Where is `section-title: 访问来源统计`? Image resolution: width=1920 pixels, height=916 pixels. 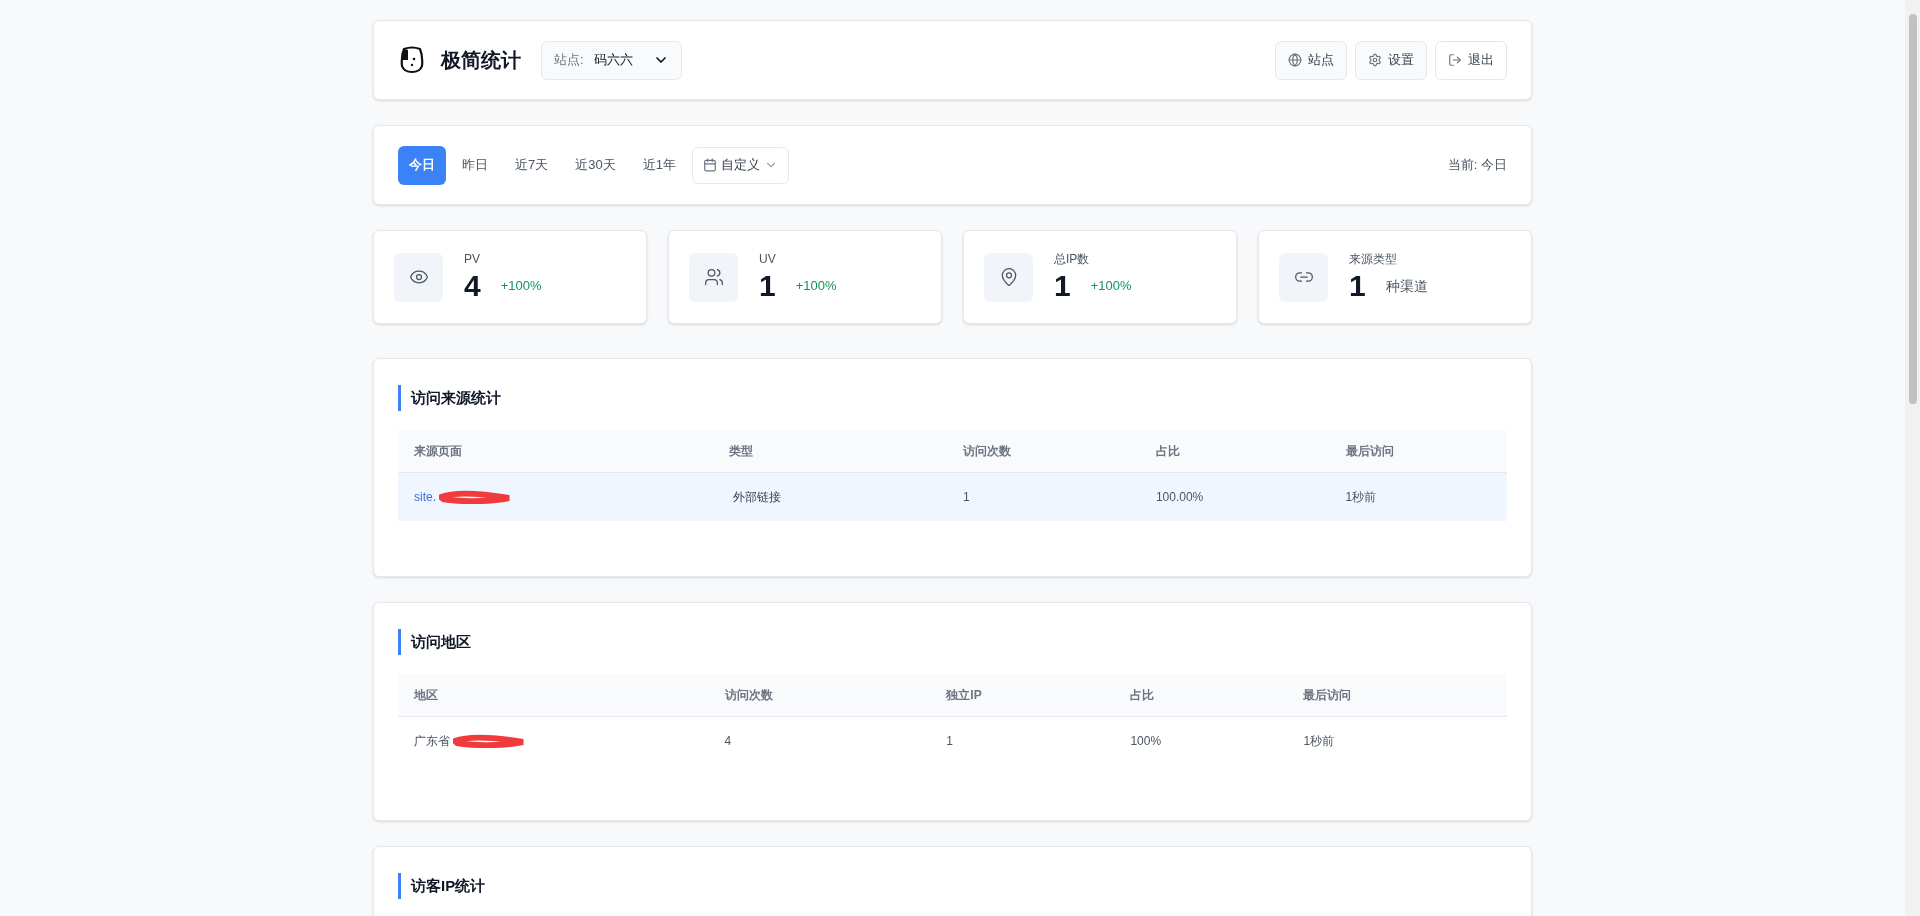 section-title: 访问来源统计 is located at coordinates (456, 397).